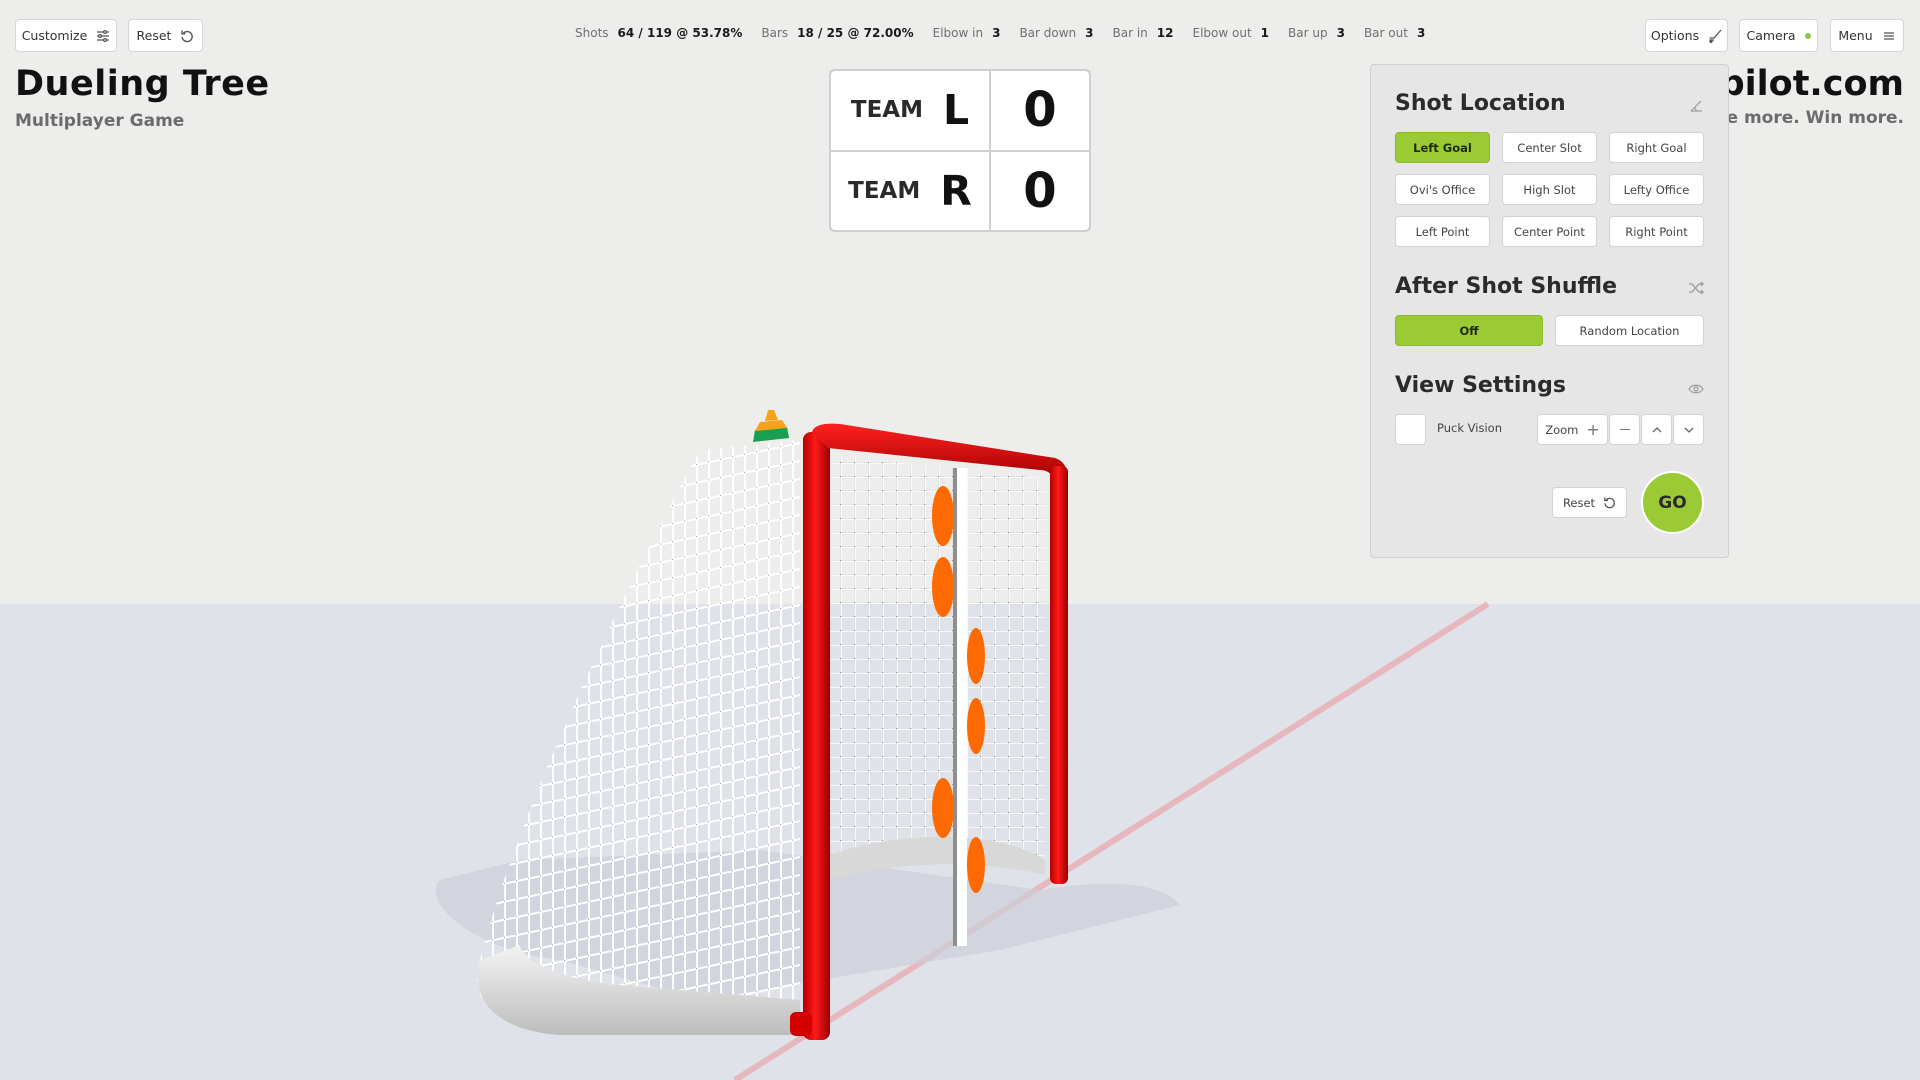 The image size is (1920, 1080). I want to click on page-subtitle: Multiplayer Game, so click(100, 121).